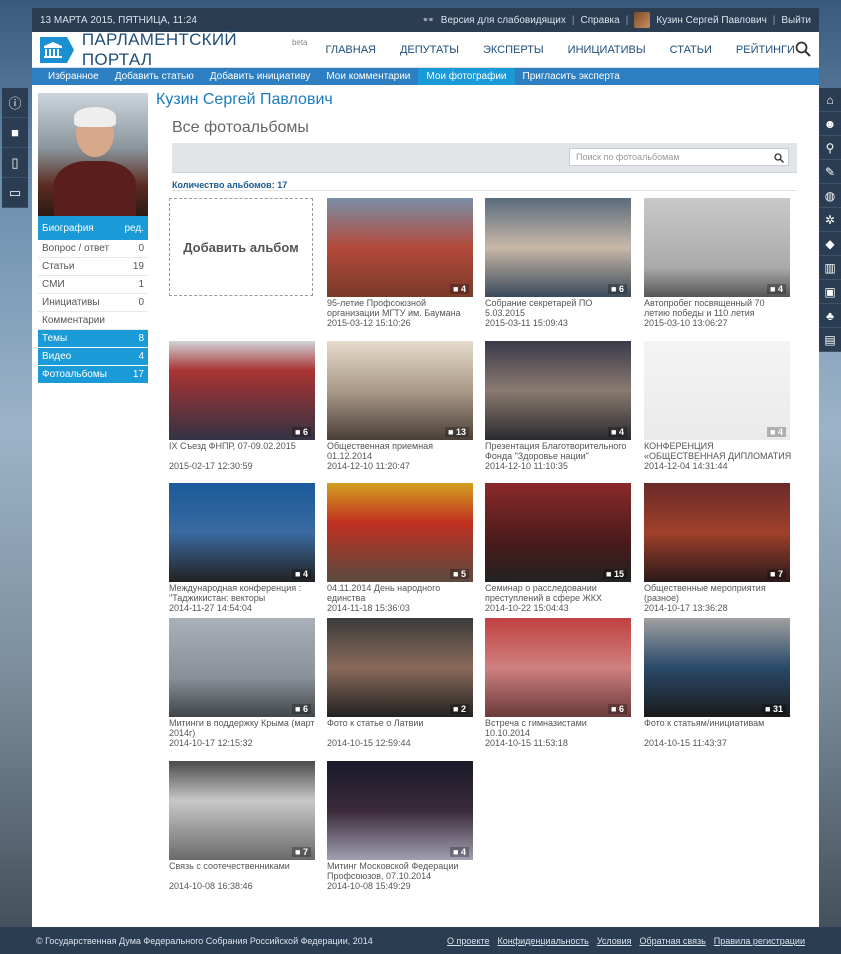 Image resolution: width=841 pixels, height=954 pixels. I want to click on album-title: 04.11.2014 День народного единства, so click(401, 593).